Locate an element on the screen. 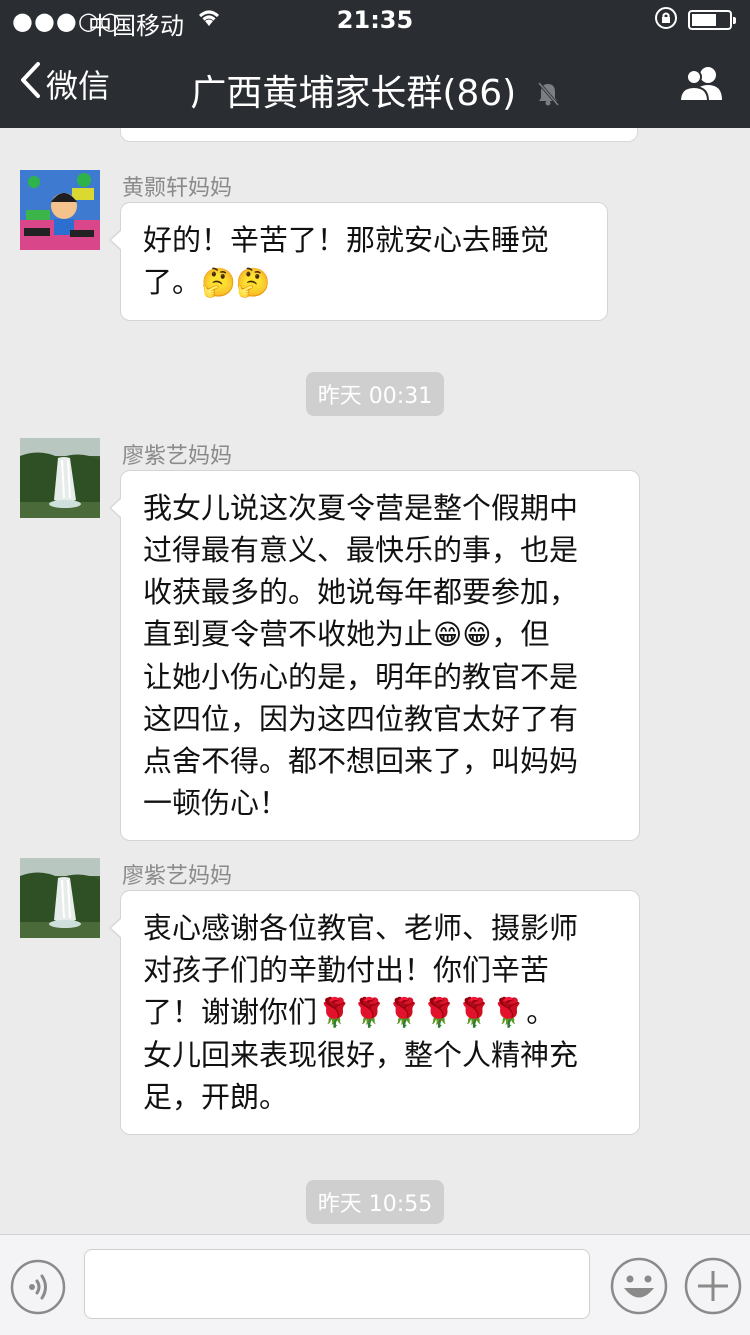 The width and height of the screenshot is (750, 1335). message-text-line: 对孩子们的辛勤付出！你们辛苦 is located at coordinates (346, 970).